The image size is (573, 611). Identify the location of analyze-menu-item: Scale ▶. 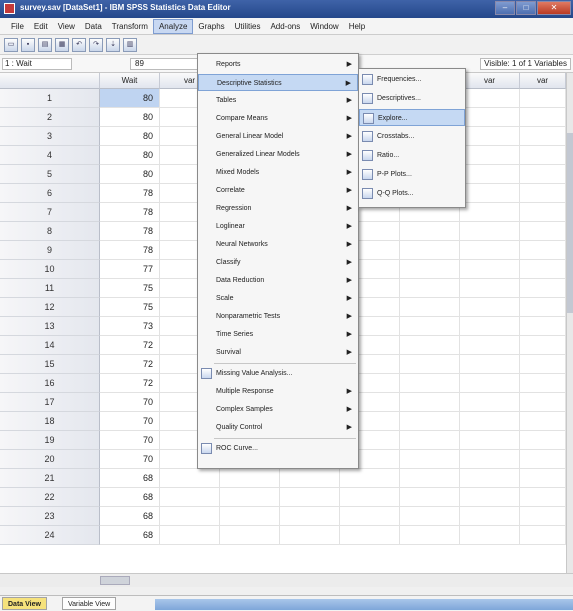
(278, 298).